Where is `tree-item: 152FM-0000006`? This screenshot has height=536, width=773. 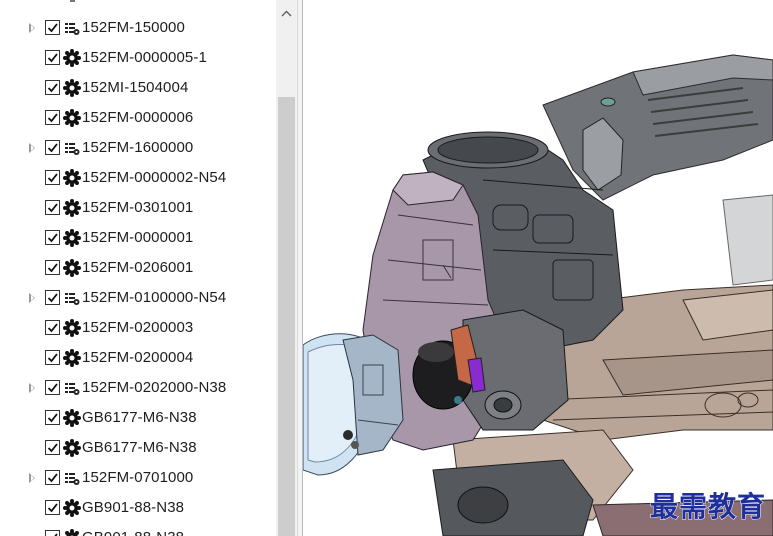 tree-item: 152FM-0000006 is located at coordinates (138, 118).